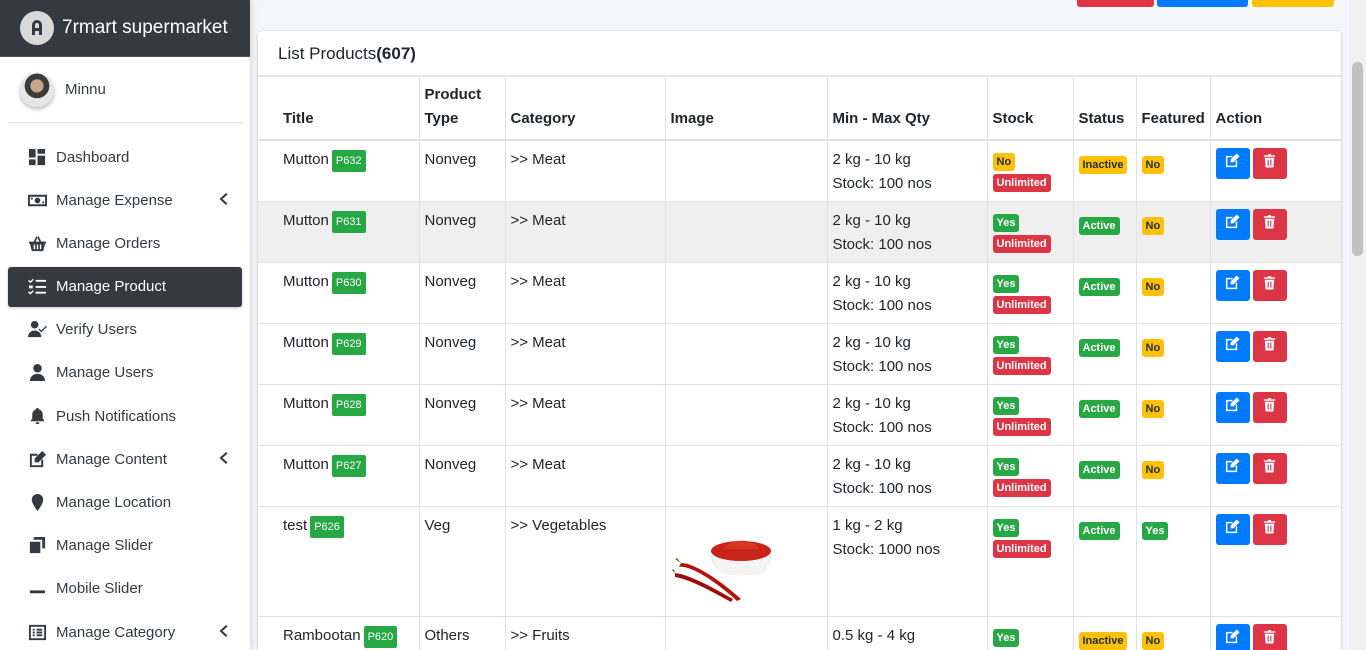  I want to click on cell-type: Veg, so click(462, 561).